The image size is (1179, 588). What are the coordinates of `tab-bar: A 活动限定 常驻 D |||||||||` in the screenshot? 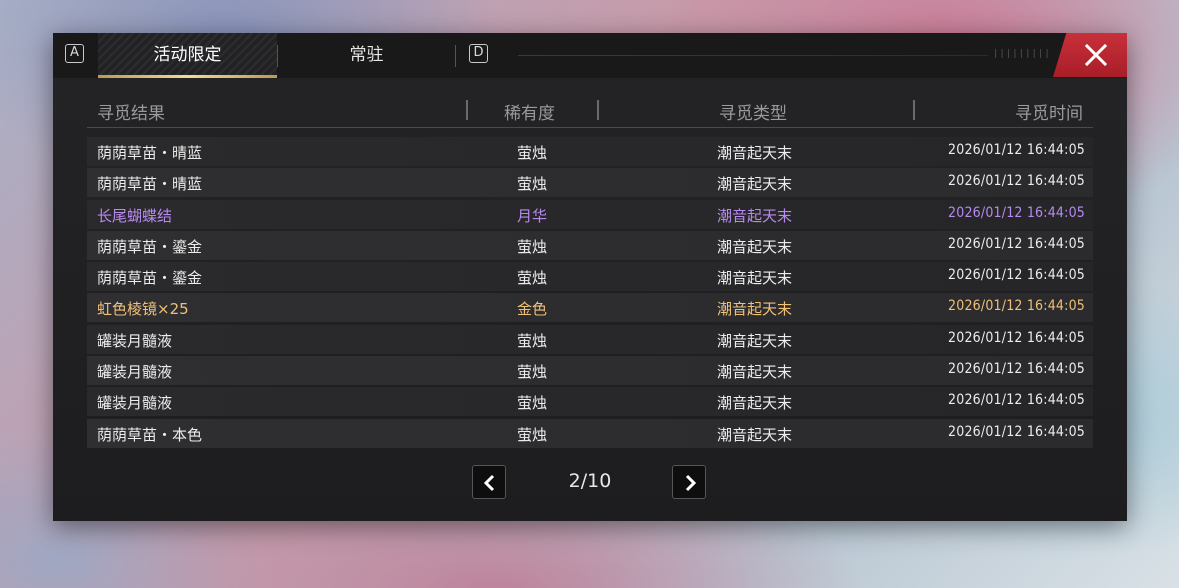 It's located at (590, 55).